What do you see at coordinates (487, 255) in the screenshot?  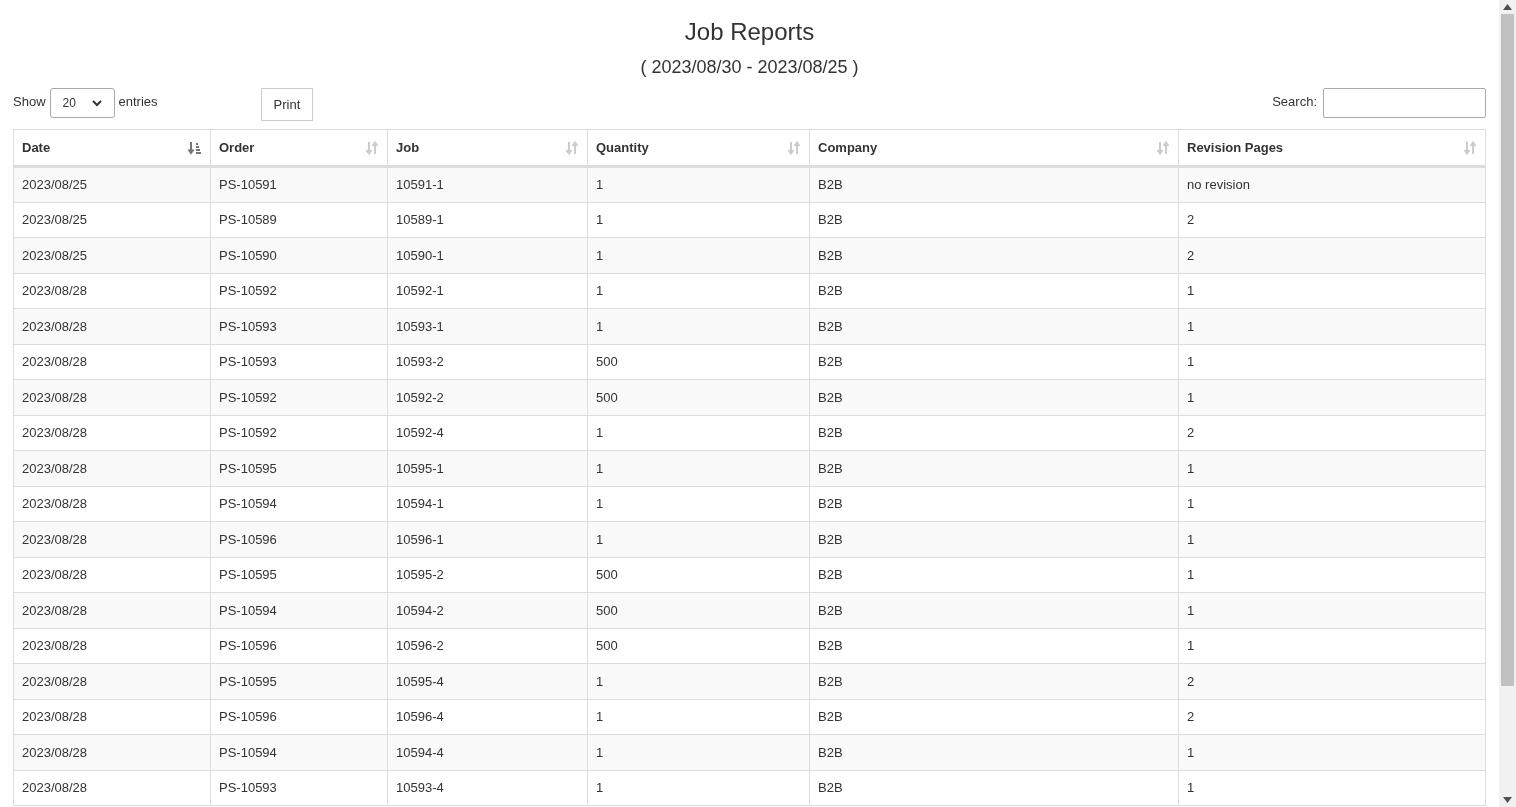 I see `table-cell: 10590-1` at bounding box center [487, 255].